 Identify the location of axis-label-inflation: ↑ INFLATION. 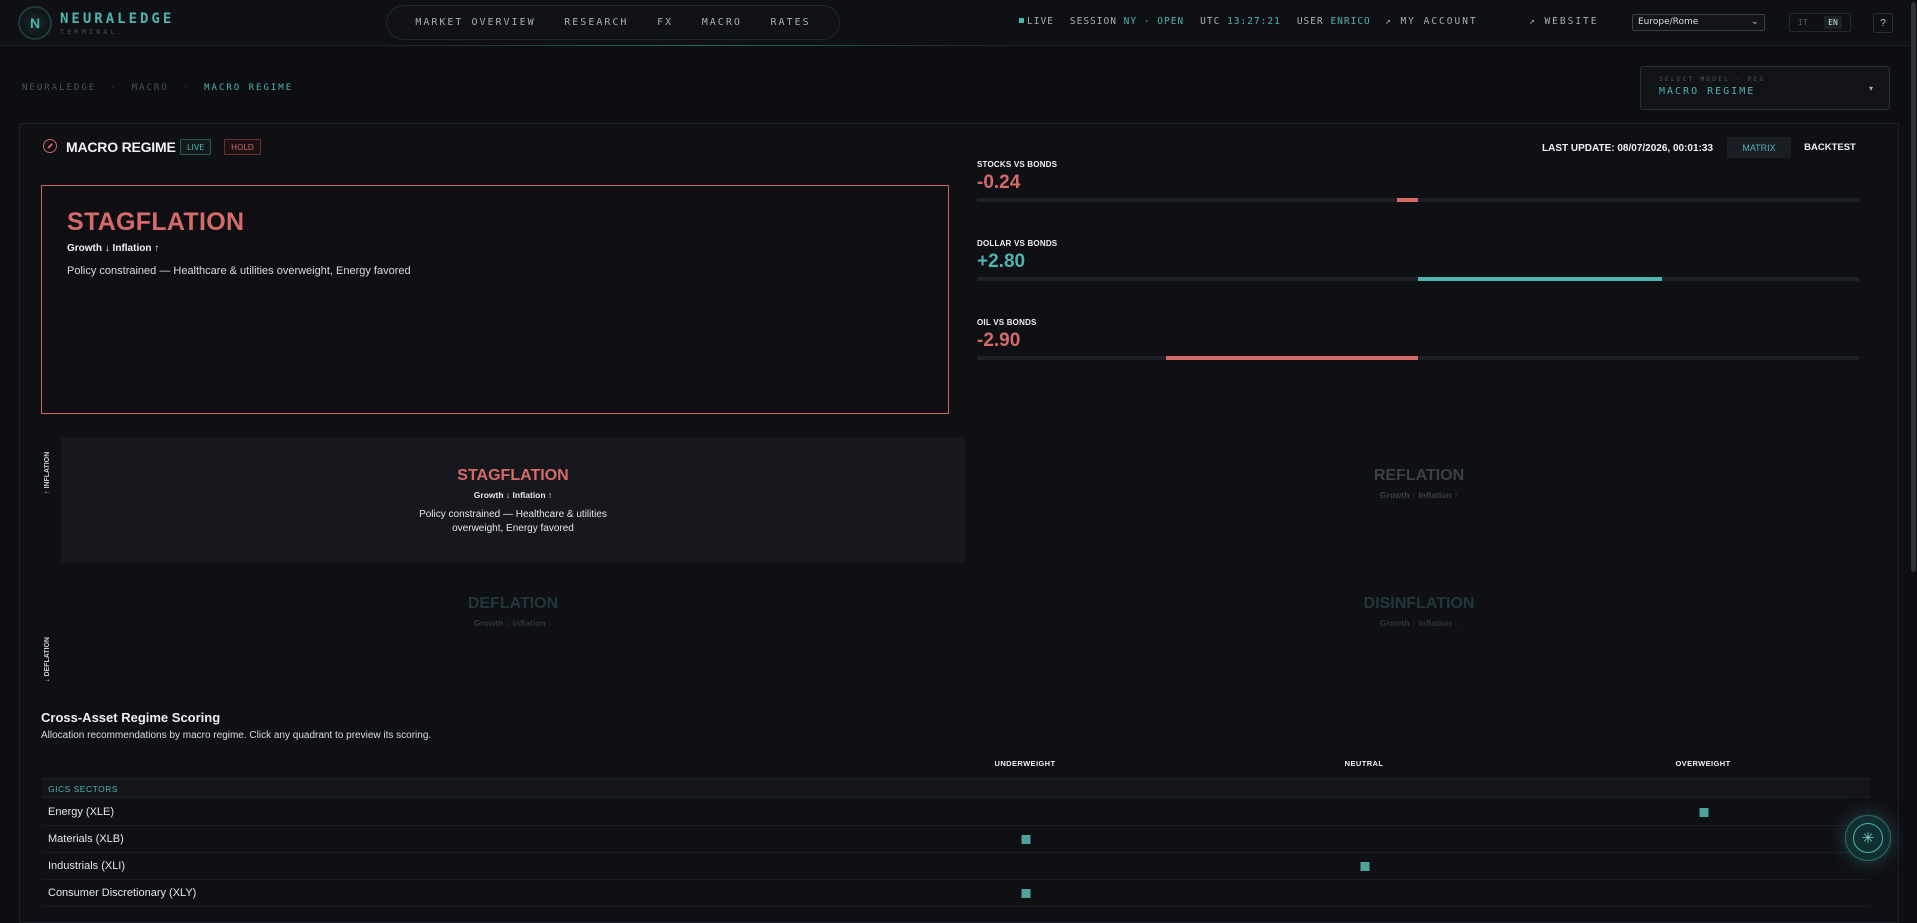
(47, 472).